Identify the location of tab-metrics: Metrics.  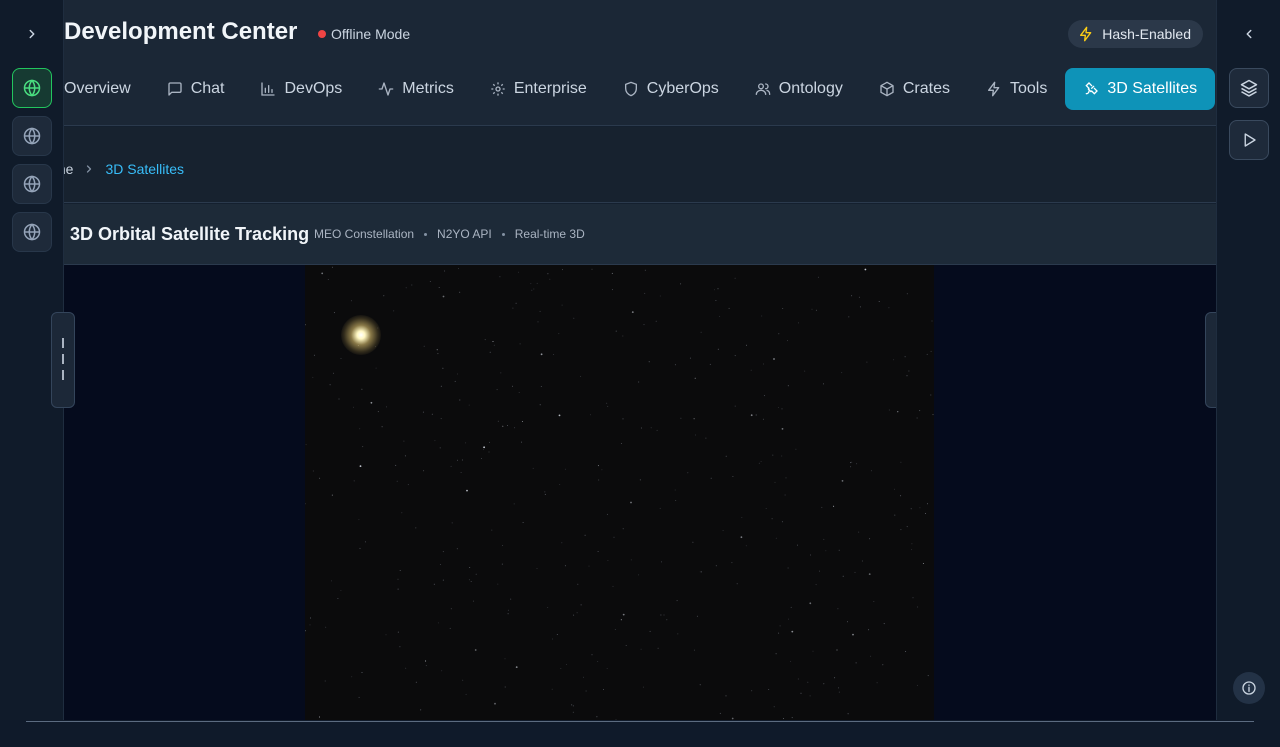
(416, 89).